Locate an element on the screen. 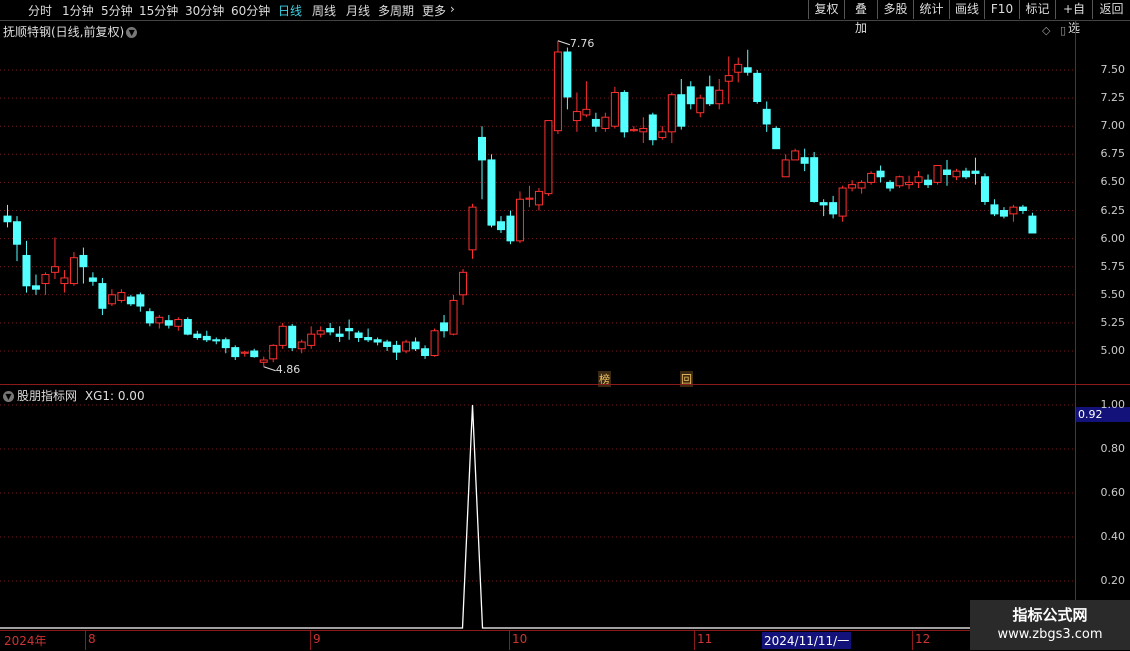 This screenshot has height=651, width=1130. more-arrow-icon: › is located at coordinates (452, 9).